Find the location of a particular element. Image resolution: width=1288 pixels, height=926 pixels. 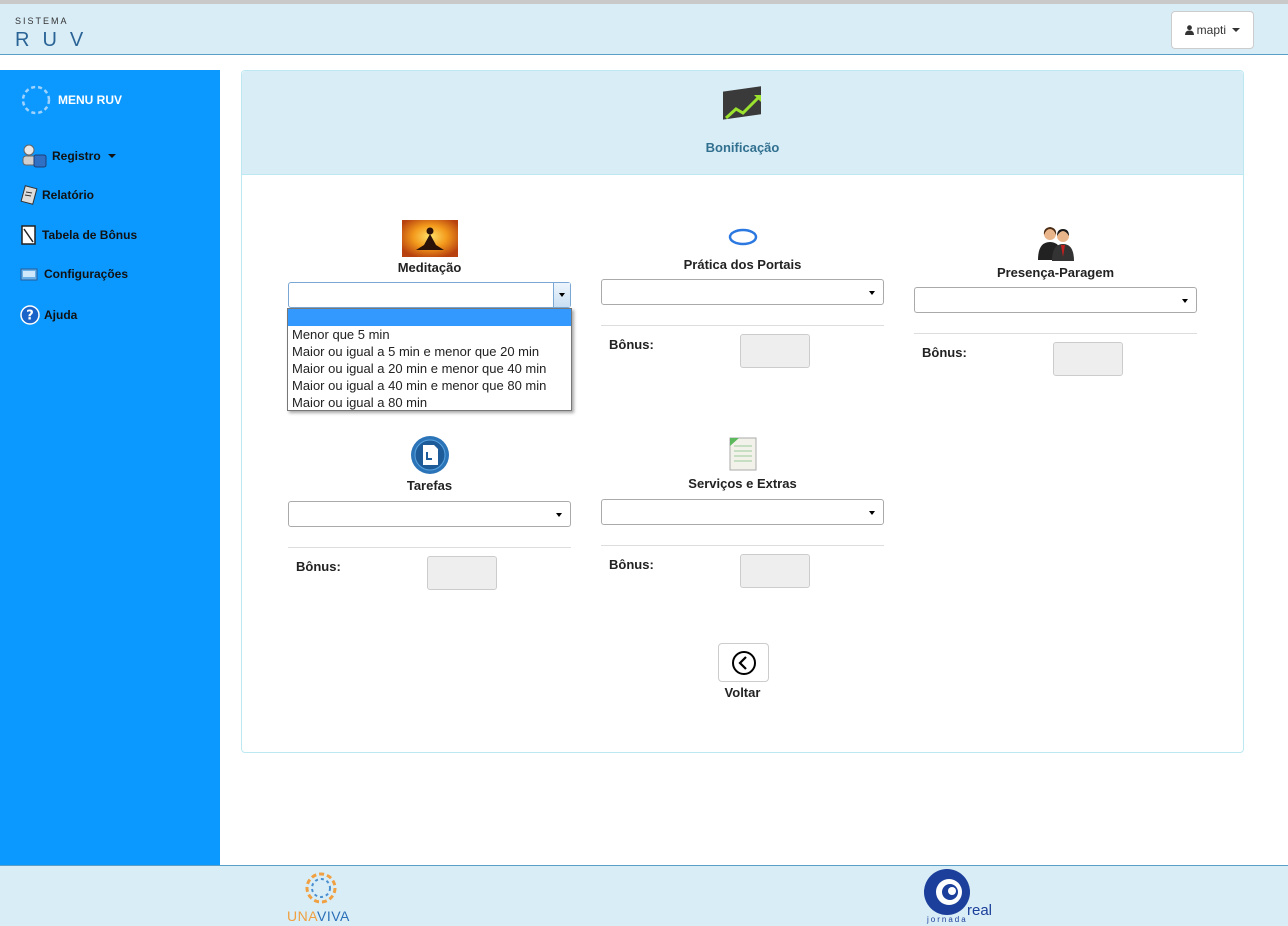

panel-title: Bonificação is located at coordinates (742, 147).